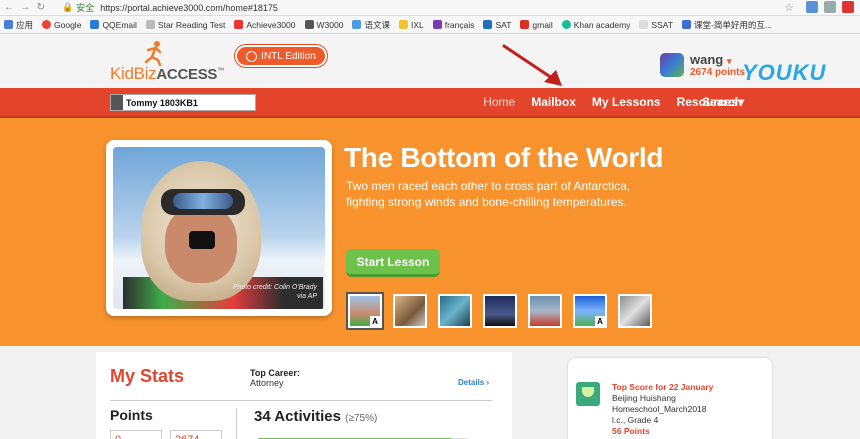  I want to click on bookmark-star-icon: ☆, so click(789, 7).